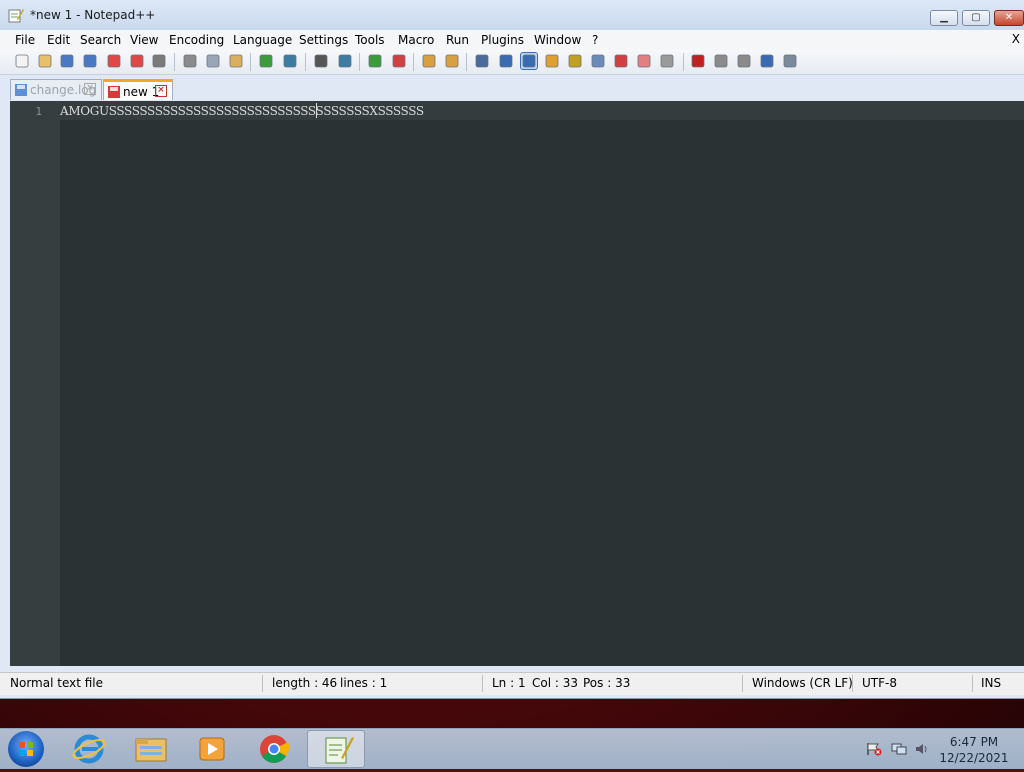  Describe the element at coordinates (114, 61) in the screenshot. I see `close-icon` at that location.